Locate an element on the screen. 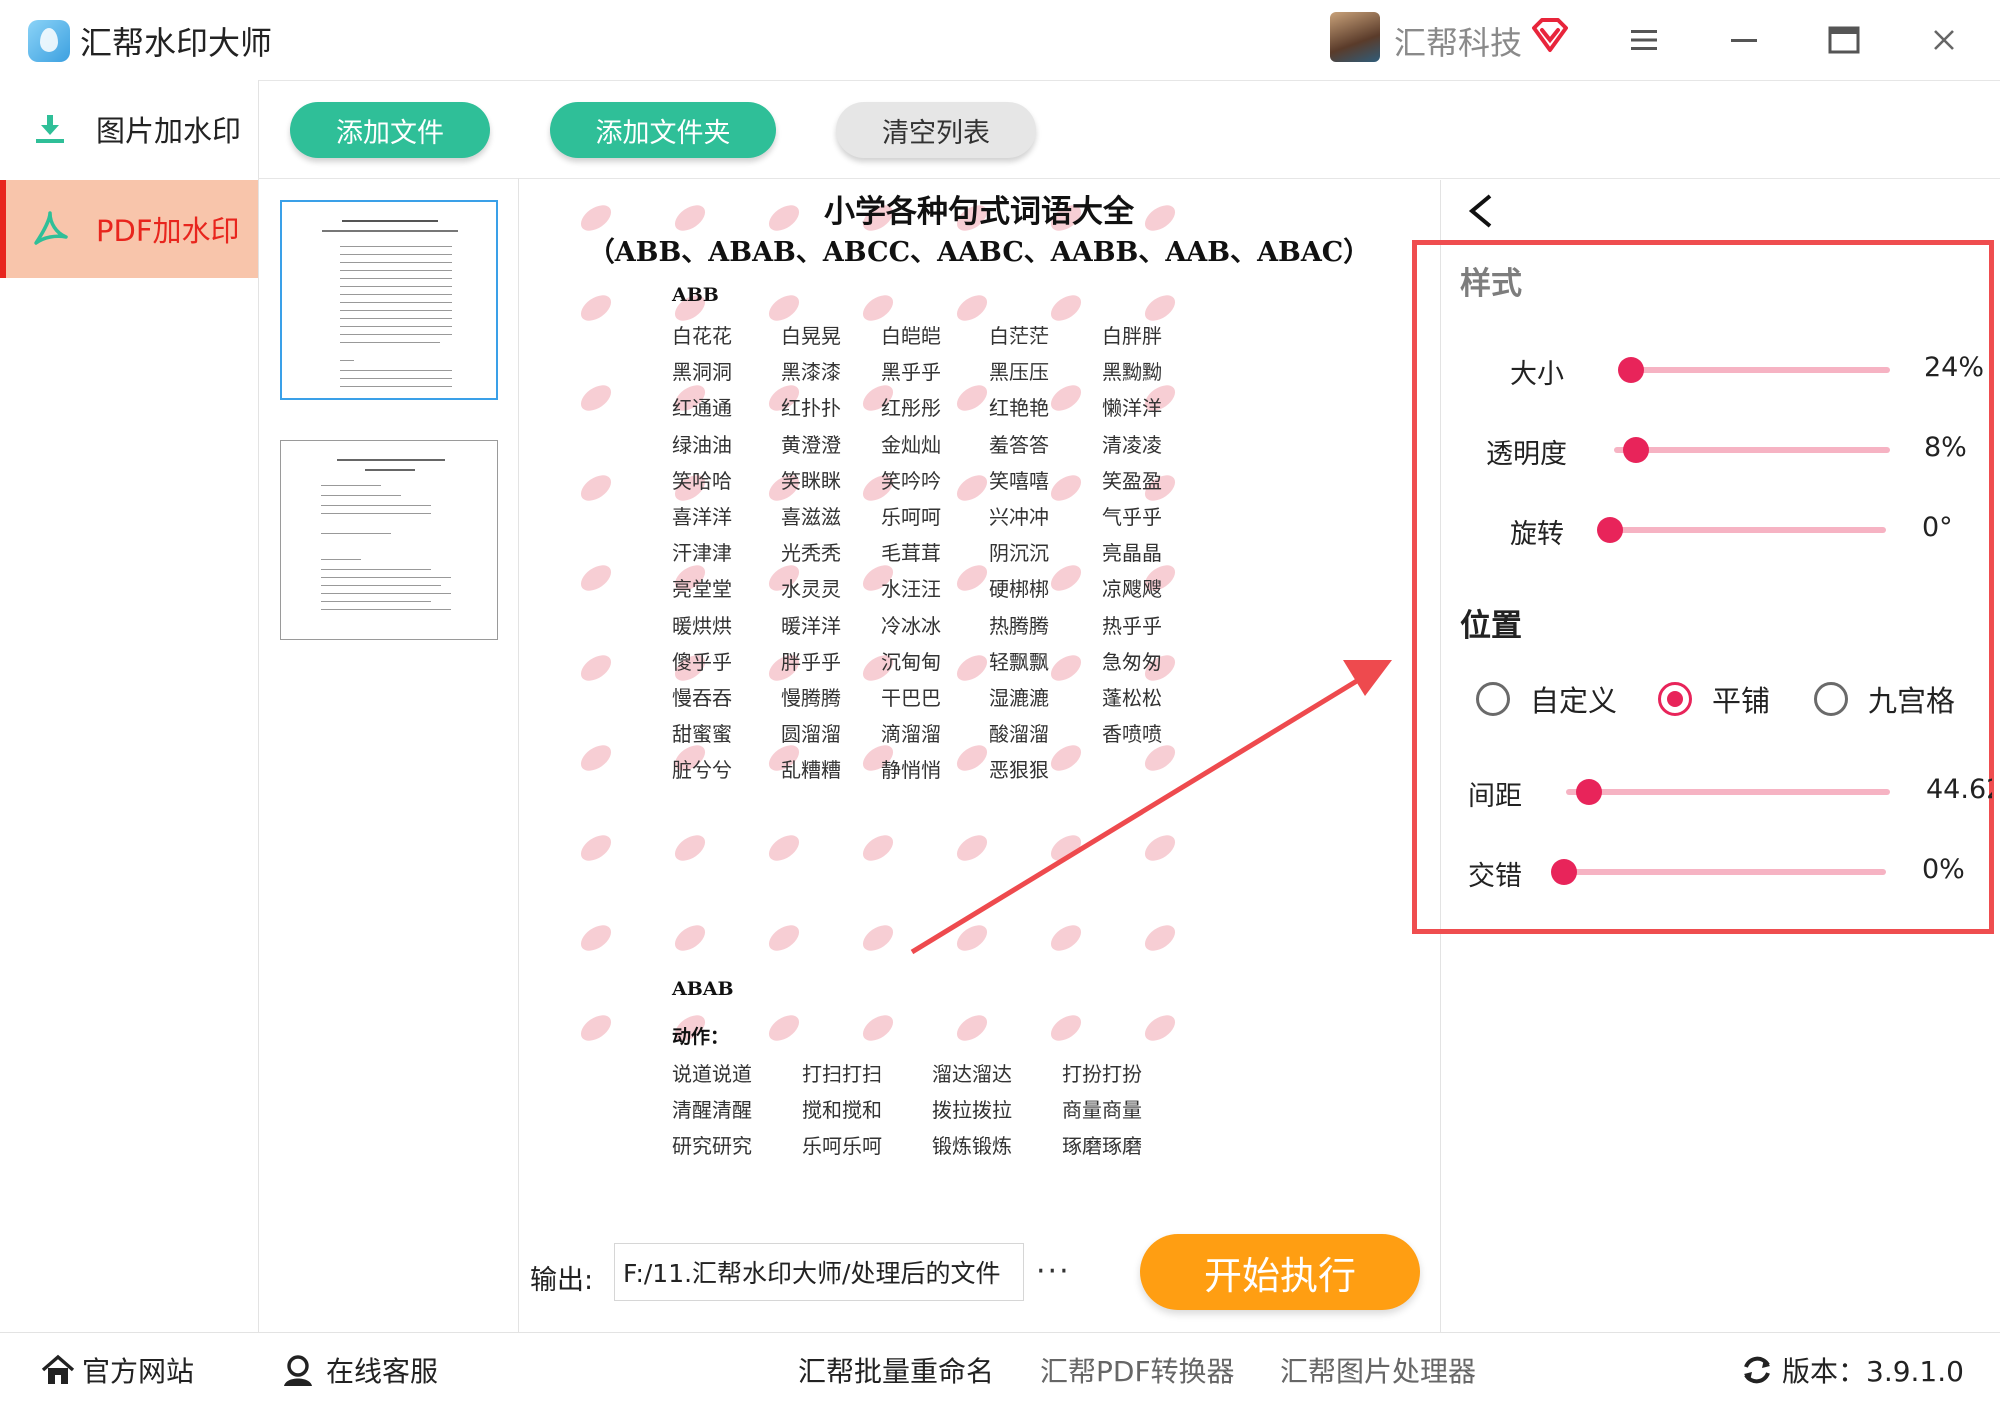 The height and width of the screenshot is (1401, 2000). rotation-slider-knob is located at coordinates (1610, 530).